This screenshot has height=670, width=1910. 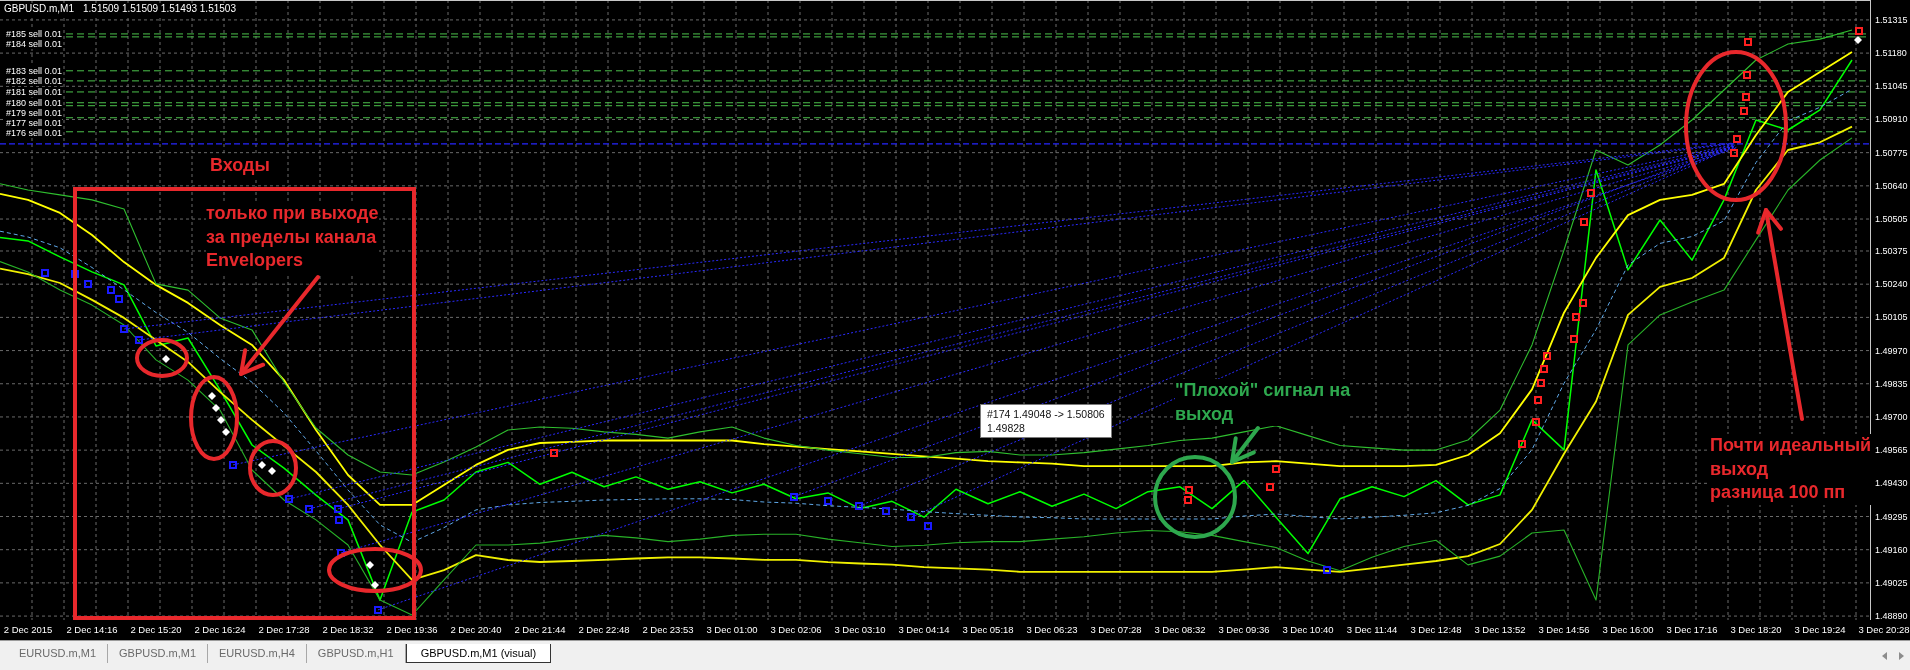 I want to click on time-label: 2 Dec 2015, so click(x=28, y=630).